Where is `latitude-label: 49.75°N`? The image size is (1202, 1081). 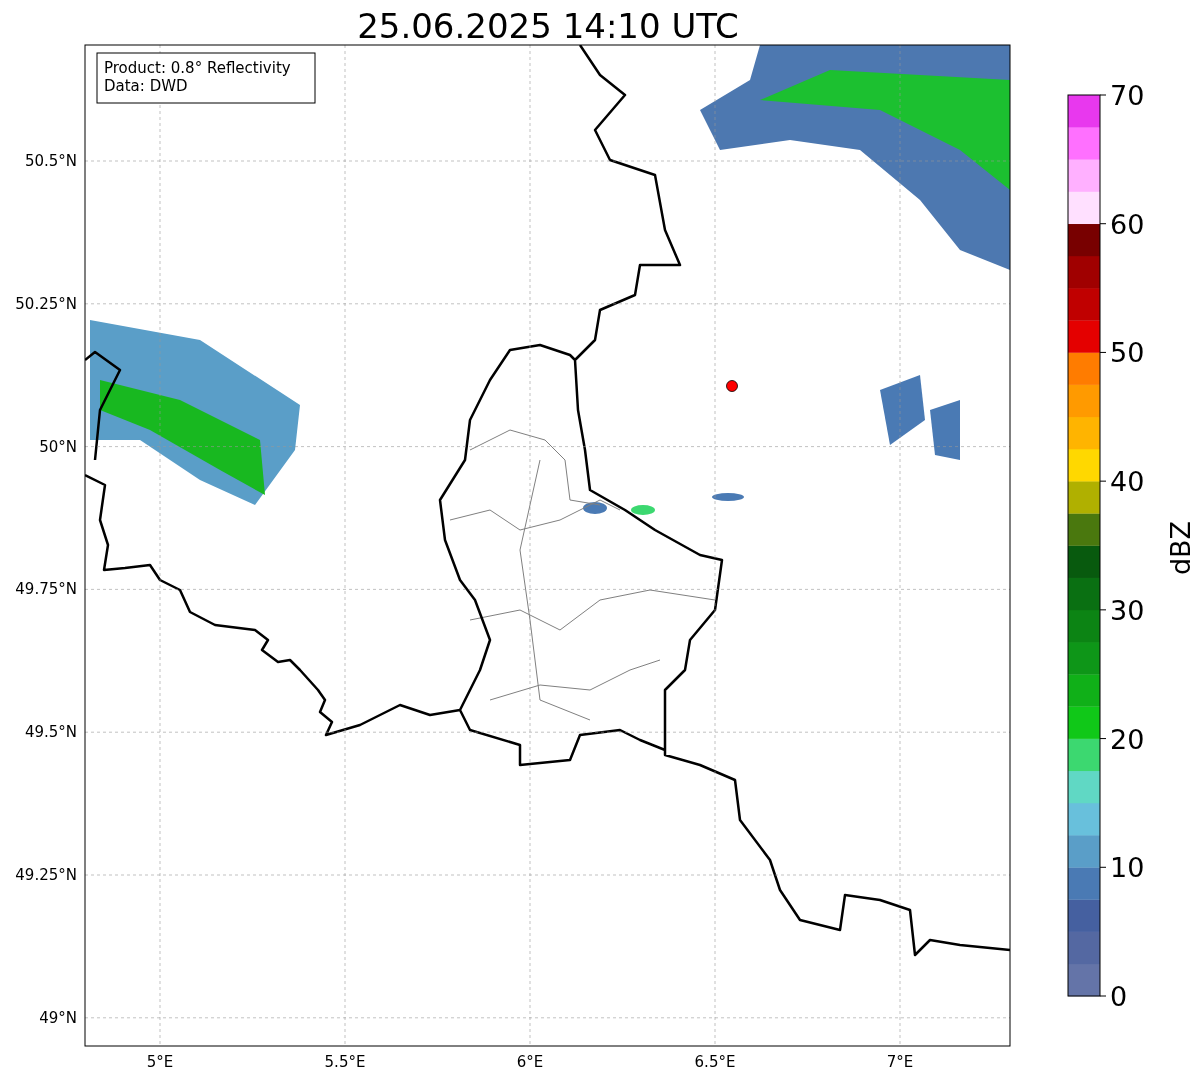 latitude-label: 49.75°N is located at coordinates (46, 589).